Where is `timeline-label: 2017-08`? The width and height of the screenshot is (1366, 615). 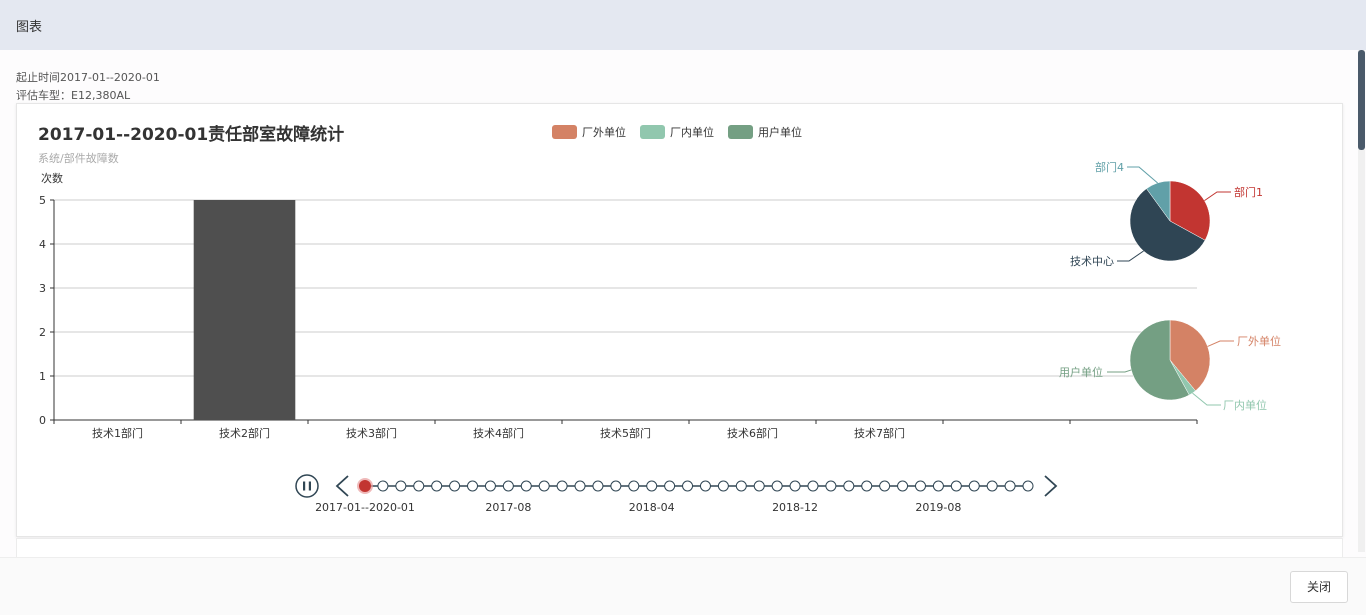
timeline-label: 2017-08 is located at coordinates (508, 507).